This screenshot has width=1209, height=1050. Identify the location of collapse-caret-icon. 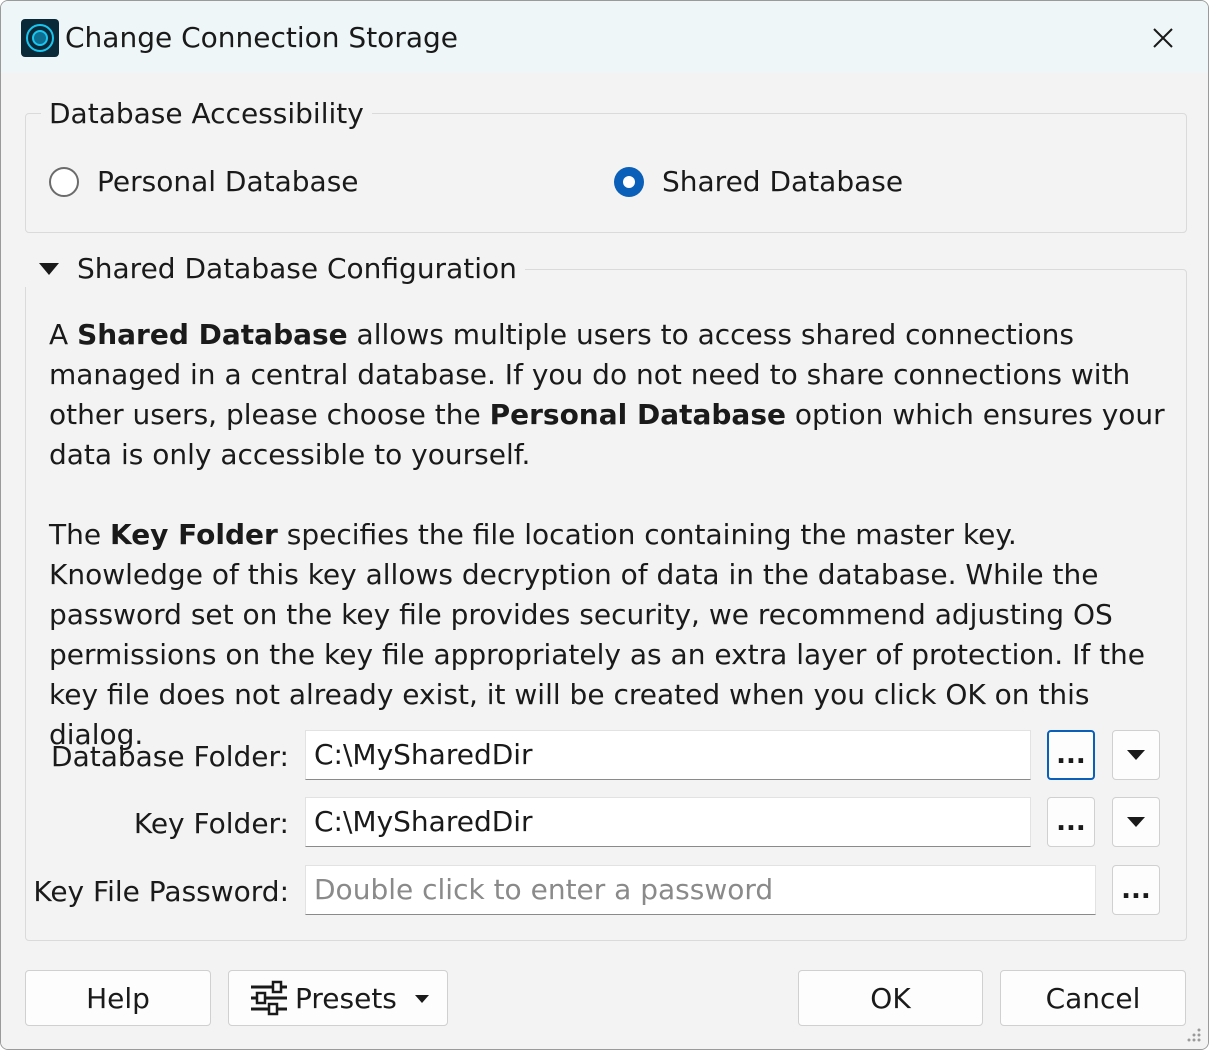
(49, 269).